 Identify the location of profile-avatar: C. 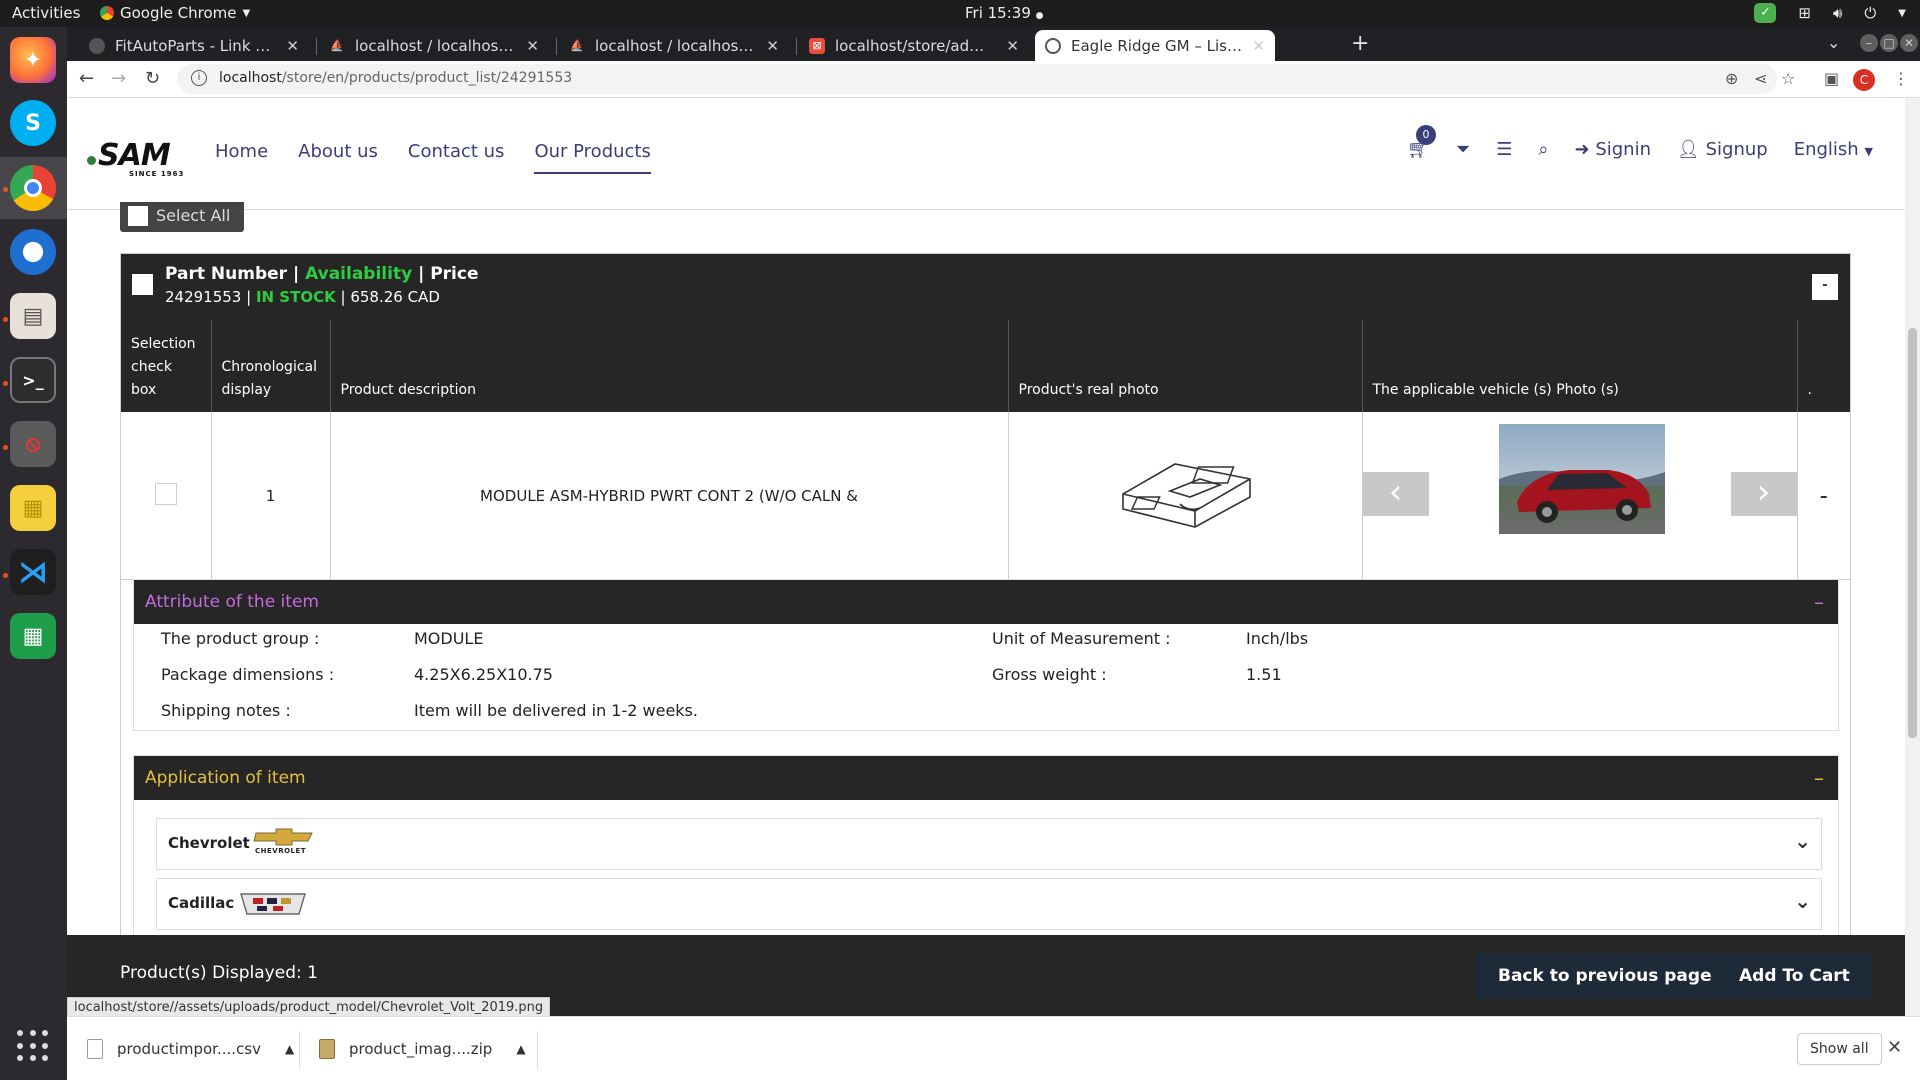
(1864, 80).